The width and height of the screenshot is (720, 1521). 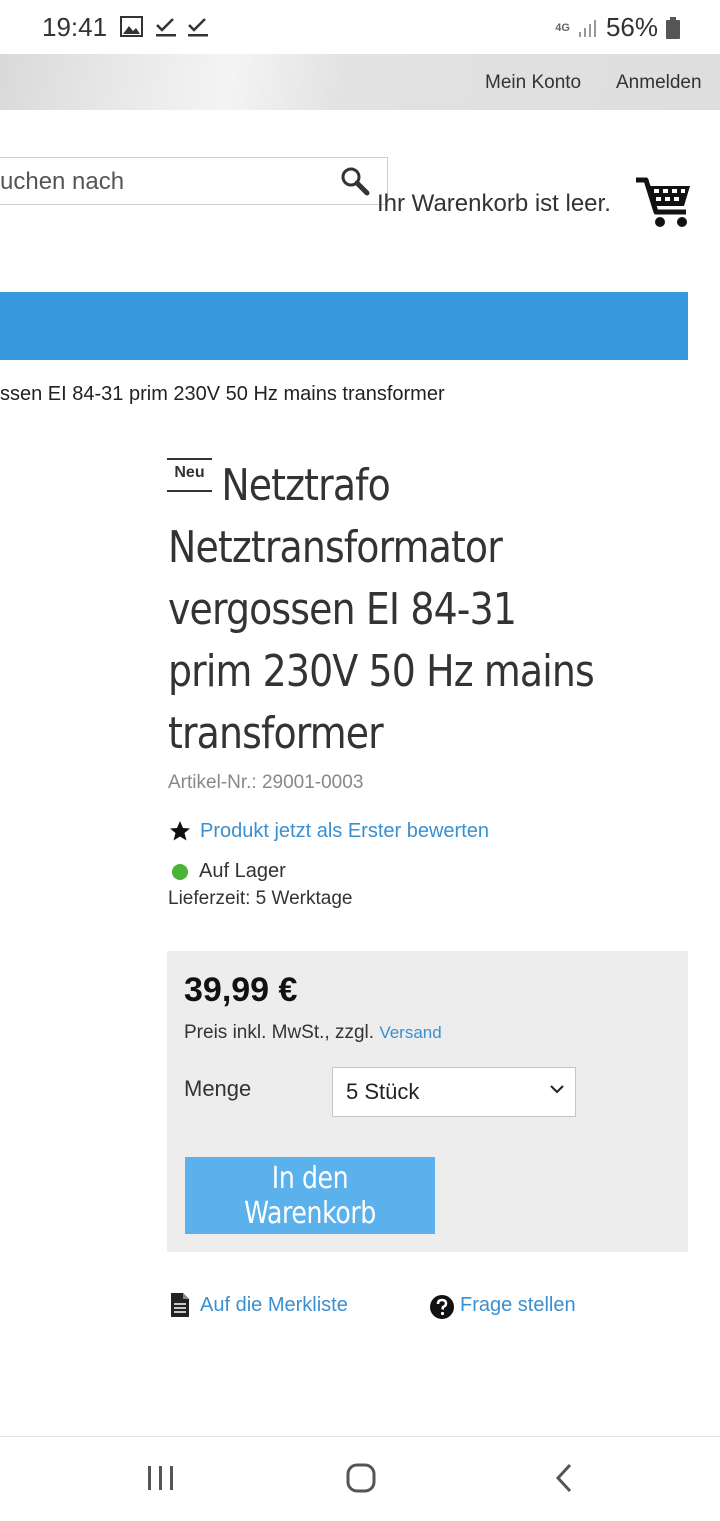 I want to click on delivery-time: Lieferzeit: 5 Werktage, so click(x=260, y=898).